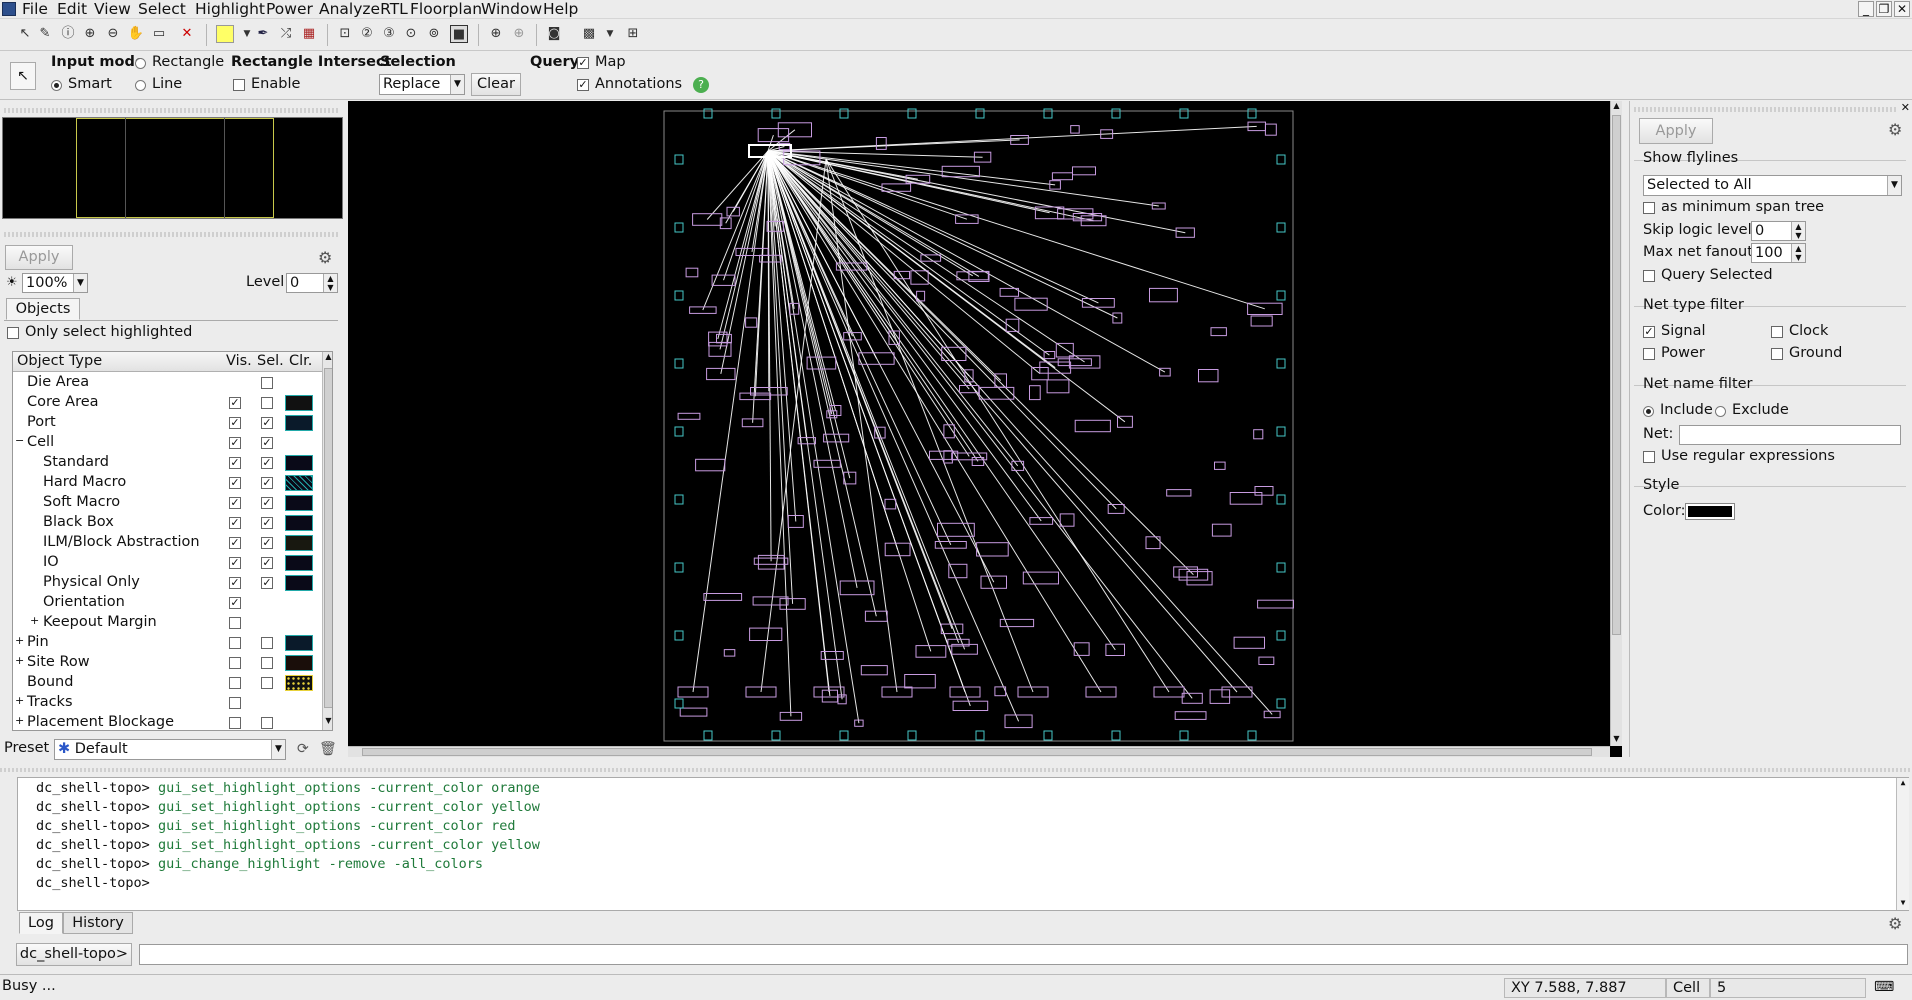  I want to click on rectangle-radio, so click(140, 63).